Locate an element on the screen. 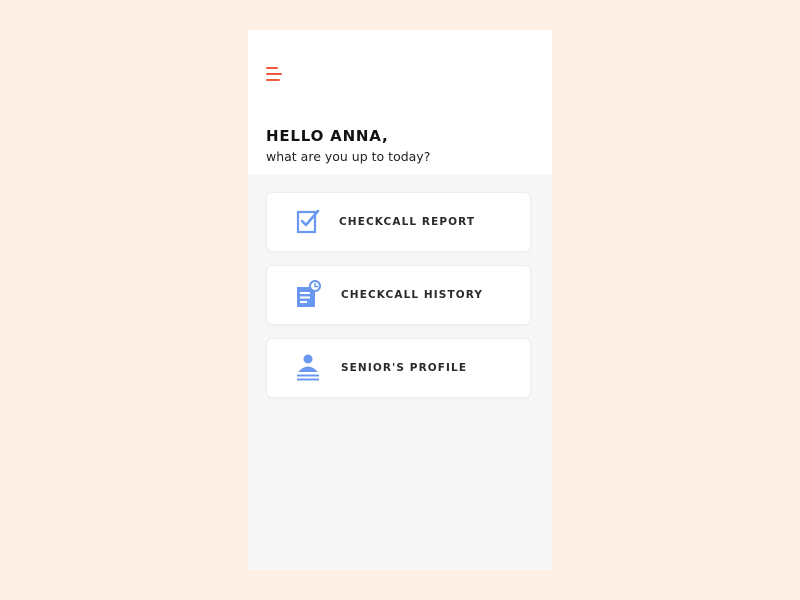 The height and width of the screenshot is (600, 800). greeting-title: HELLO ANNA, is located at coordinates (327, 136).